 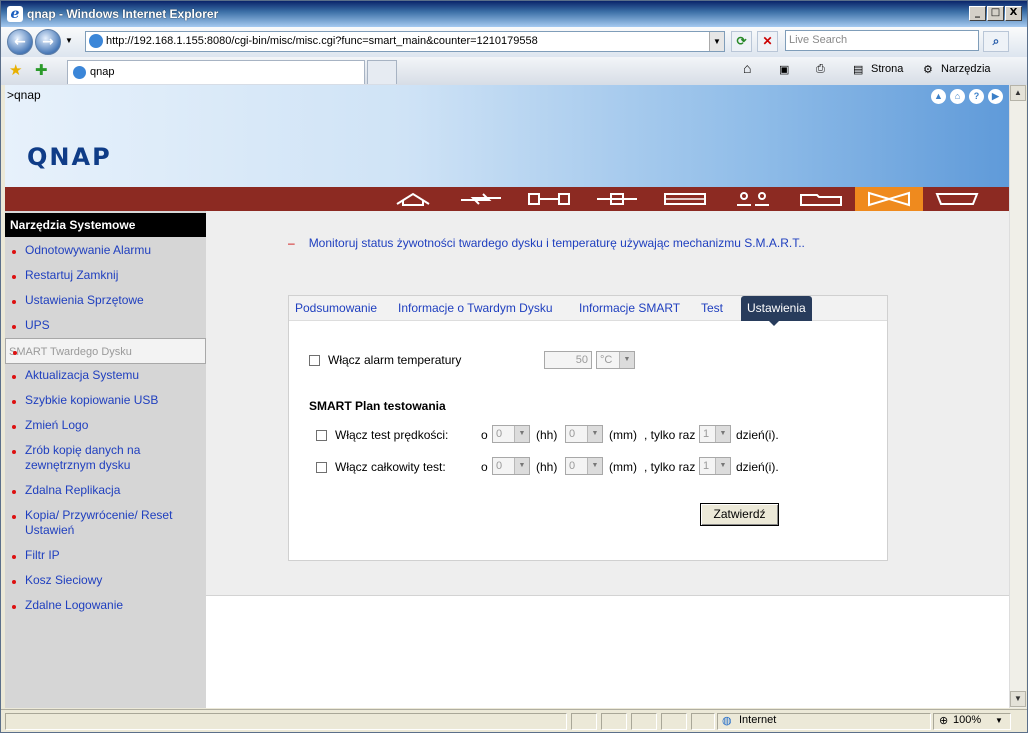 What do you see at coordinates (584, 434) in the screenshot?
I see `fast-test-minute-select: 0 ▼` at bounding box center [584, 434].